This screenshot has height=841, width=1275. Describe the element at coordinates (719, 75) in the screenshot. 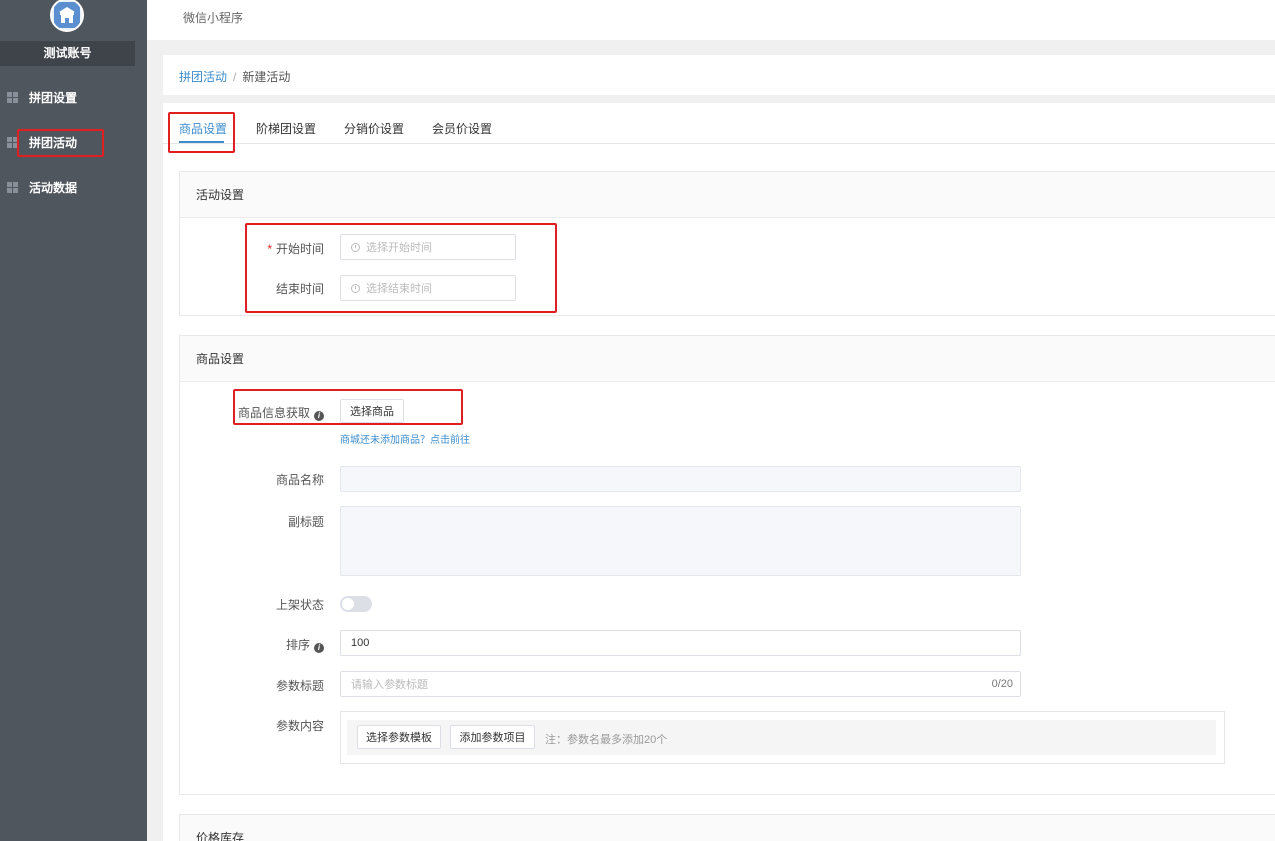

I see `breadcrumb-panel: 拼团活动 / 新建活动` at that location.